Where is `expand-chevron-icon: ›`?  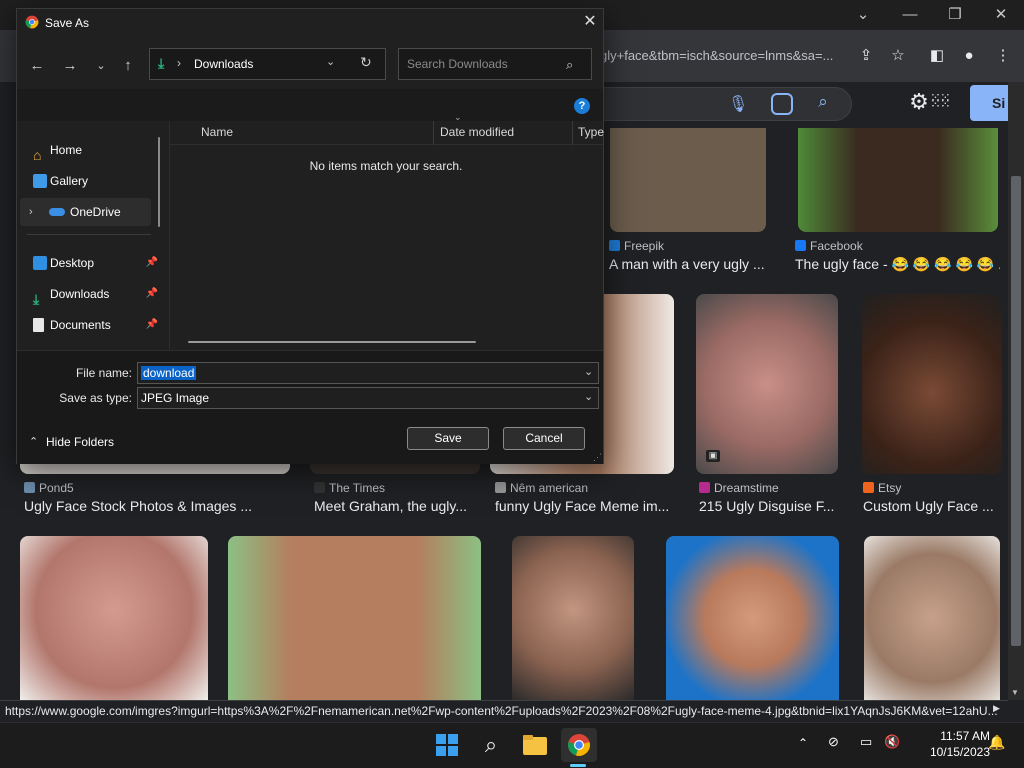 expand-chevron-icon: › is located at coordinates (31, 212).